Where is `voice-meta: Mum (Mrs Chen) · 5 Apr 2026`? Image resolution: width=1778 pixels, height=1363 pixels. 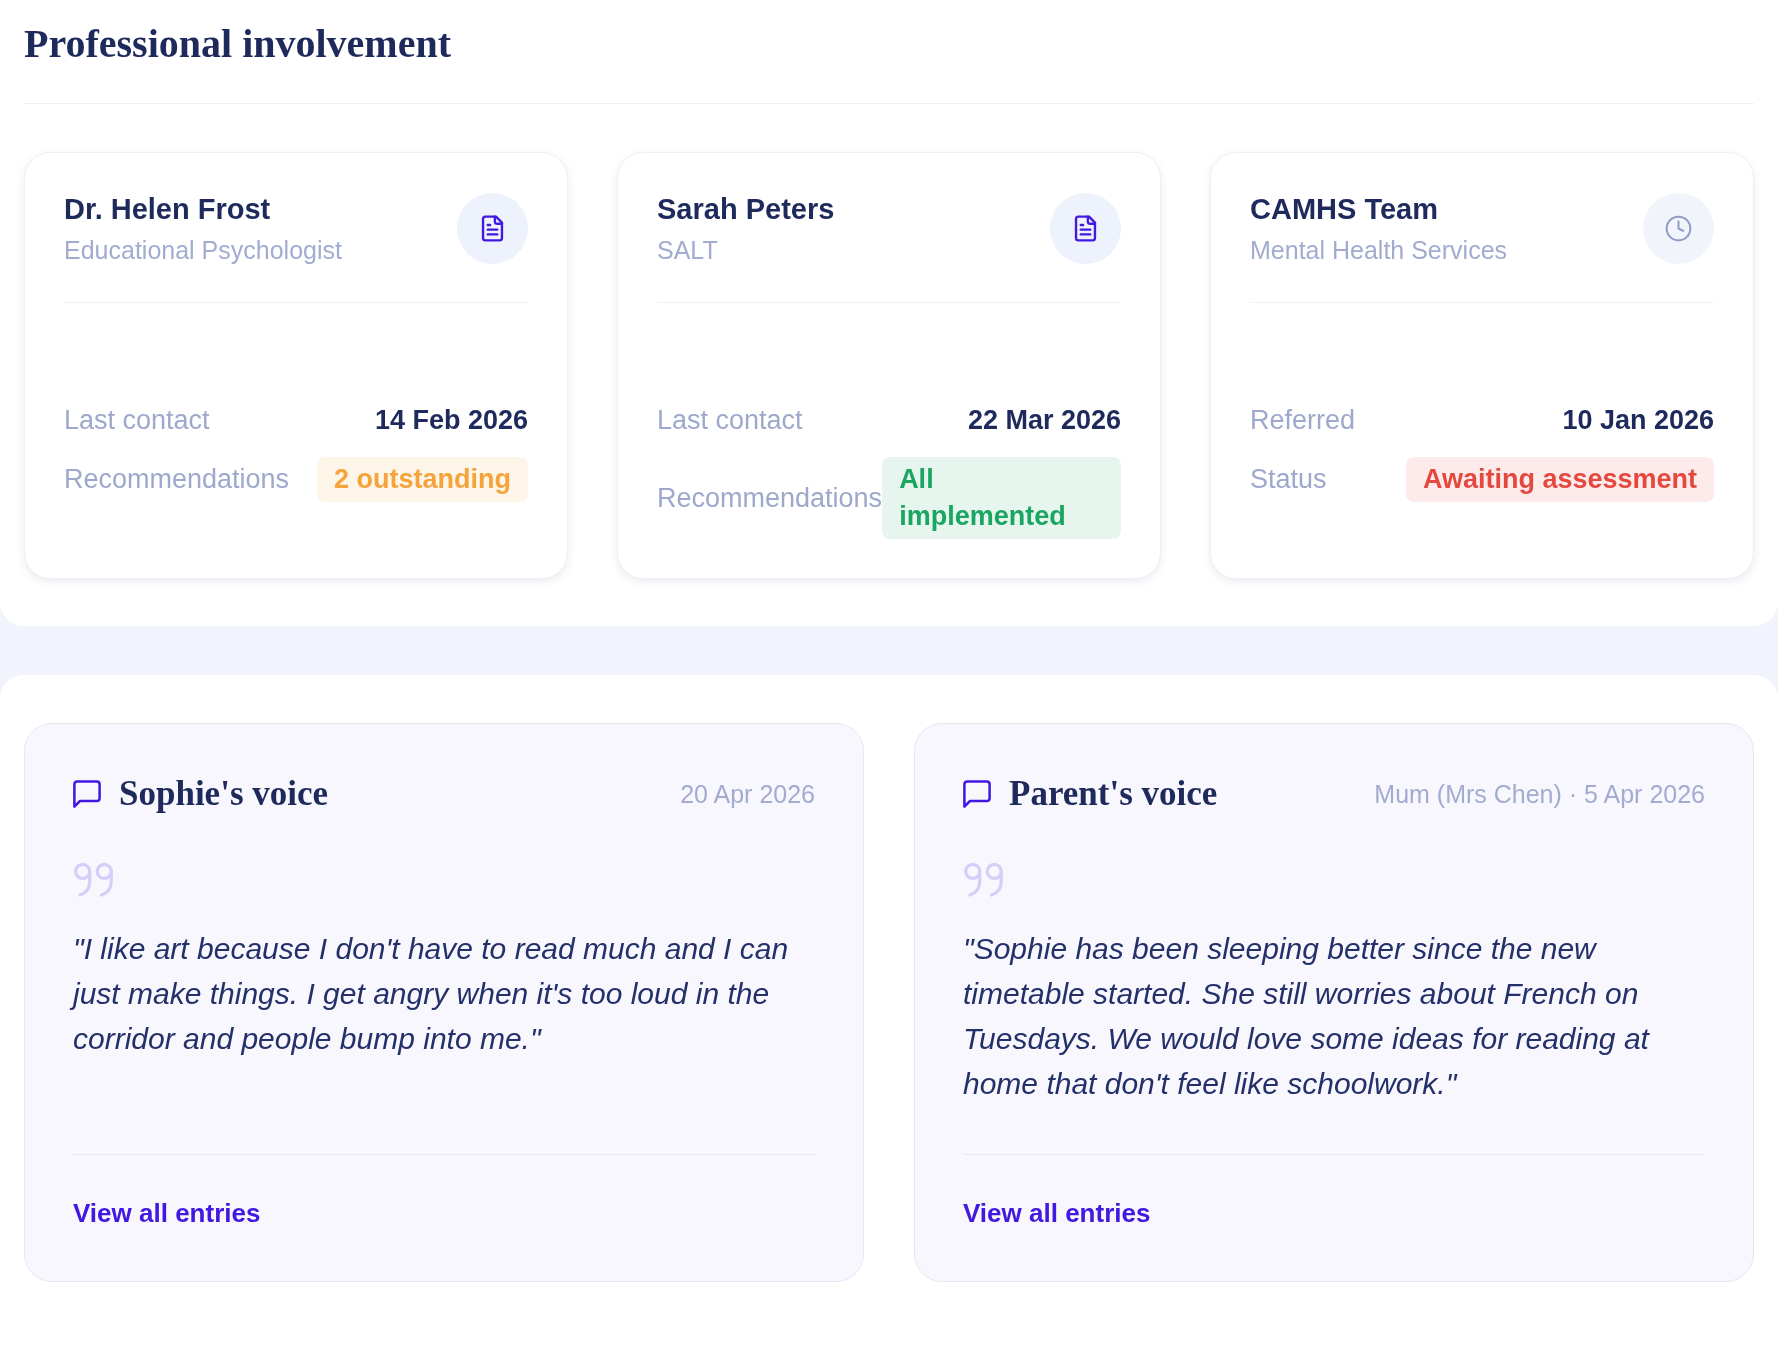
voice-meta: Mum (Mrs Chen) · 5 Apr 2026 is located at coordinates (1539, 794).